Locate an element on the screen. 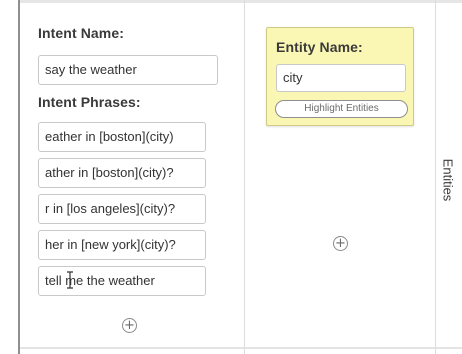 Image resolution: width=462 pixels, height=354 pixels. intent-phrase-input: her in [new york](city)? is located at coordinates (122, 245).